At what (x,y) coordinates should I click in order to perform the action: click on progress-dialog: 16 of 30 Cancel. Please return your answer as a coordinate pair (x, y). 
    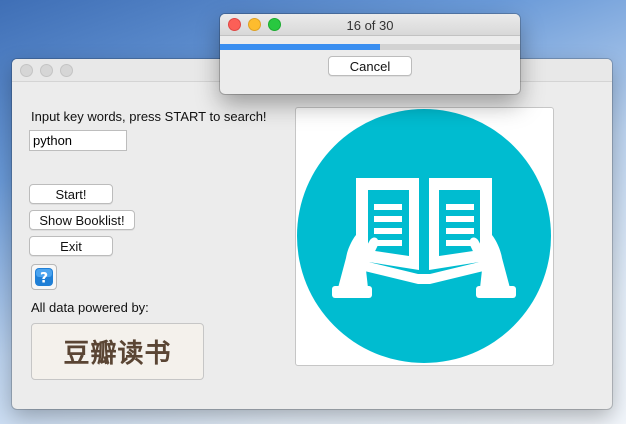
    Looking at the image, I should click on (370, 54).